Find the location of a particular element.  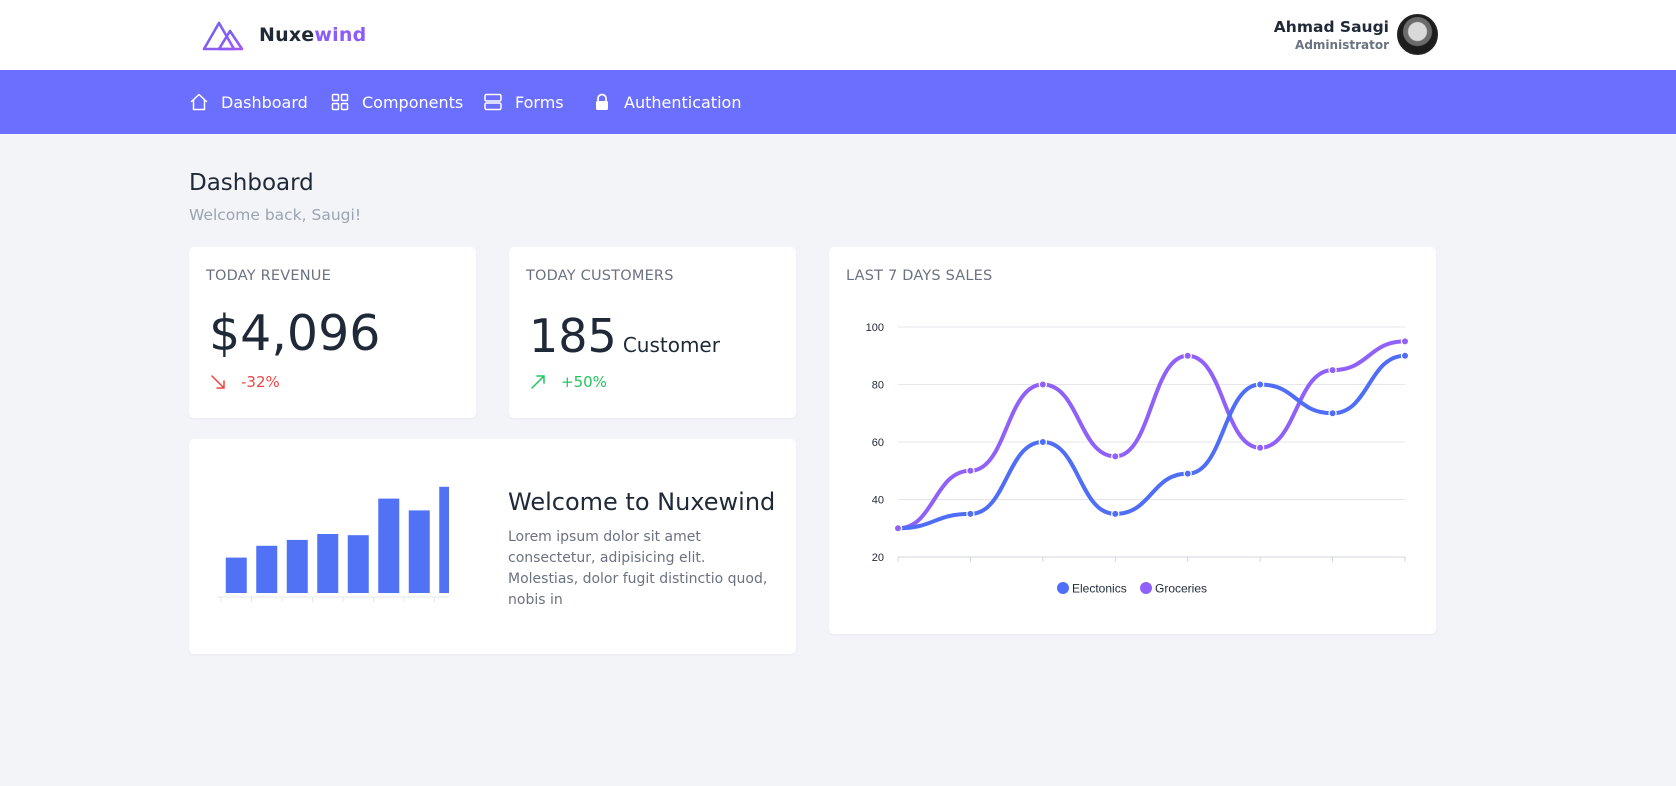

customers-label: TODAY CUSTOMERS is located at coordinates (600, 276).